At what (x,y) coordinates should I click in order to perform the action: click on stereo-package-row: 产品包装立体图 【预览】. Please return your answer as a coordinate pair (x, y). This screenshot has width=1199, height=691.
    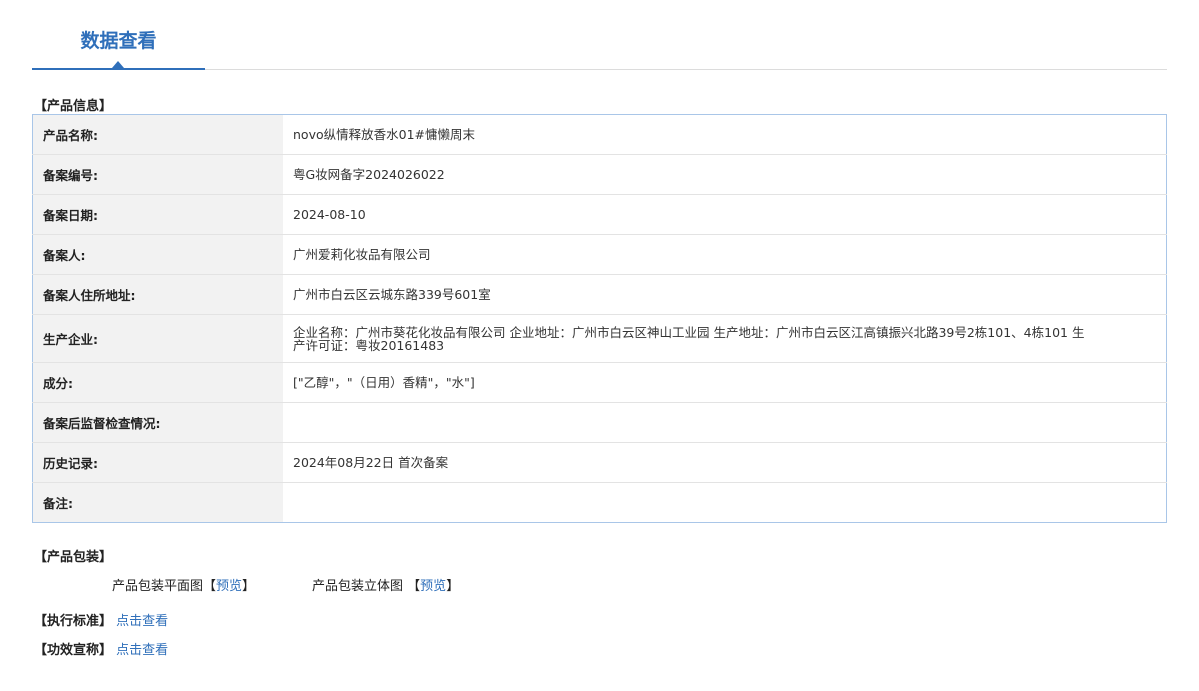
    Looking at the image, I should click on (385, 584).